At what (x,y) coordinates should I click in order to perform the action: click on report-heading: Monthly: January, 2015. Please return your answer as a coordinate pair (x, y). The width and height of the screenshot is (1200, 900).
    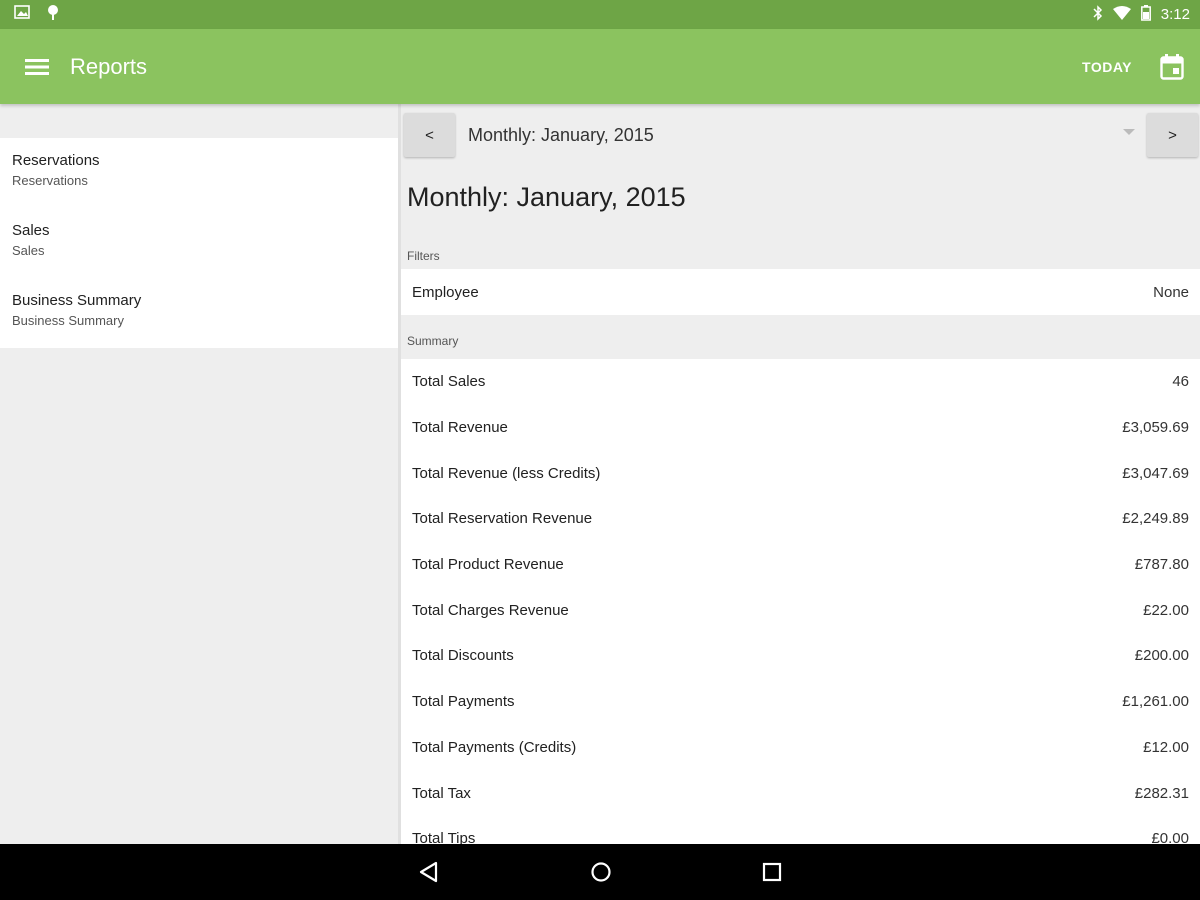
    Looking at the image, I should click on (546, 197).